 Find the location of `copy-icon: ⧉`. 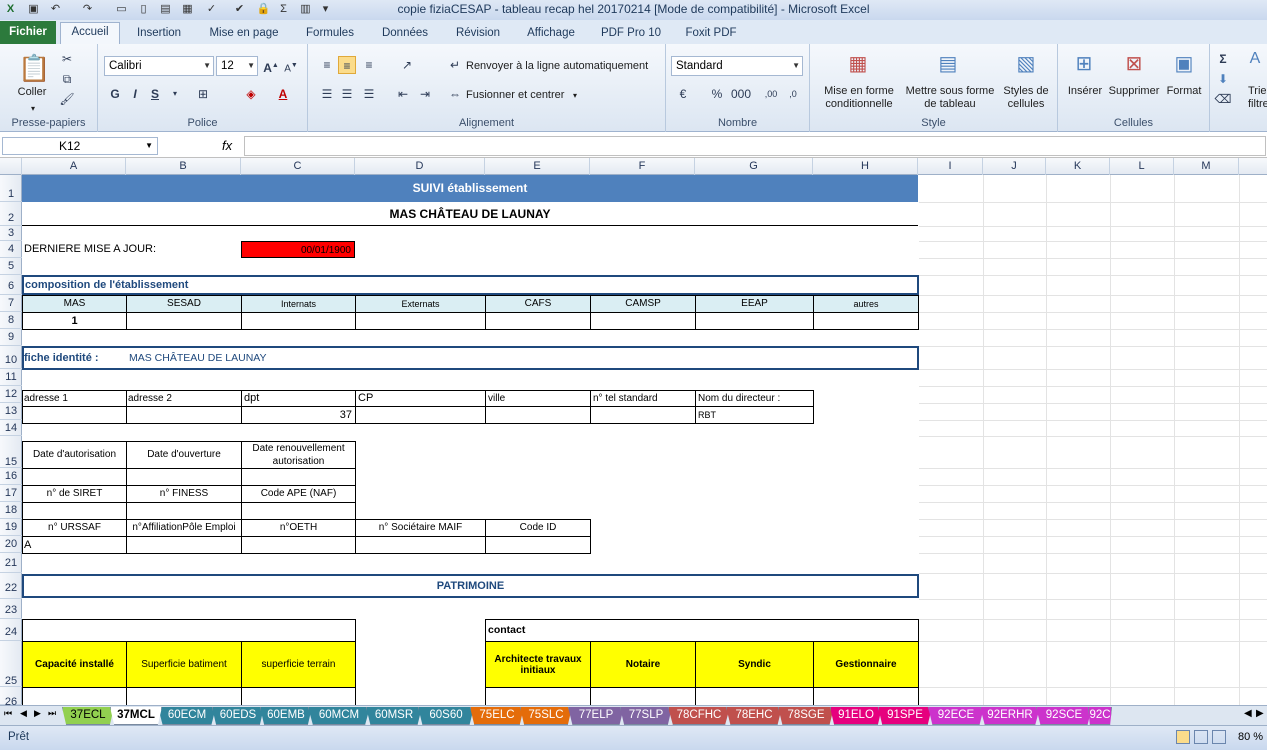

copy-icon: ⧉ is located at coordinates (67, 79).